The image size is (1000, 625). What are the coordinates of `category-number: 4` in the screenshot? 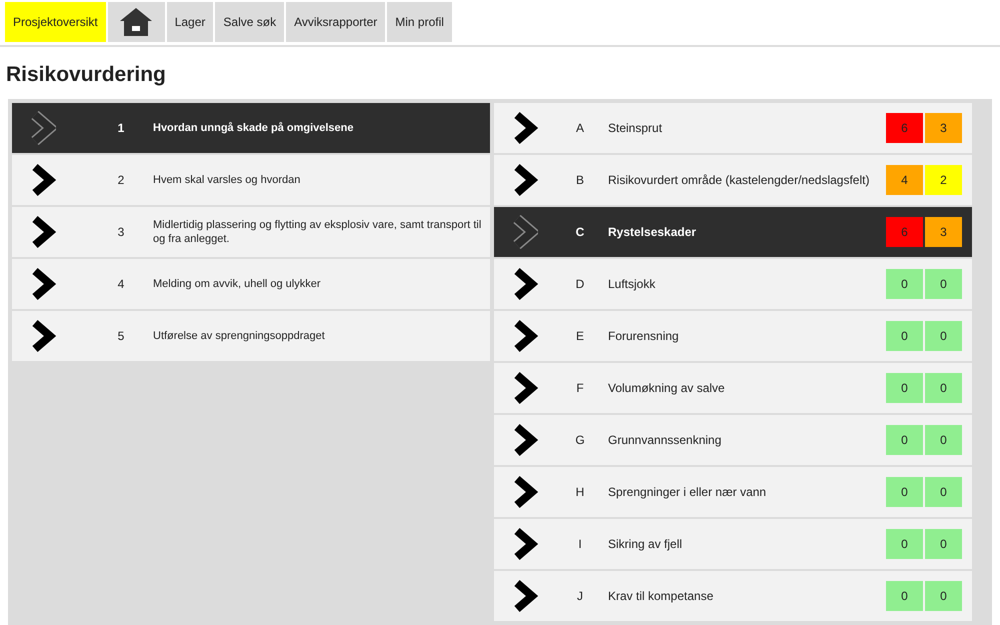 It's located at (121, 284).